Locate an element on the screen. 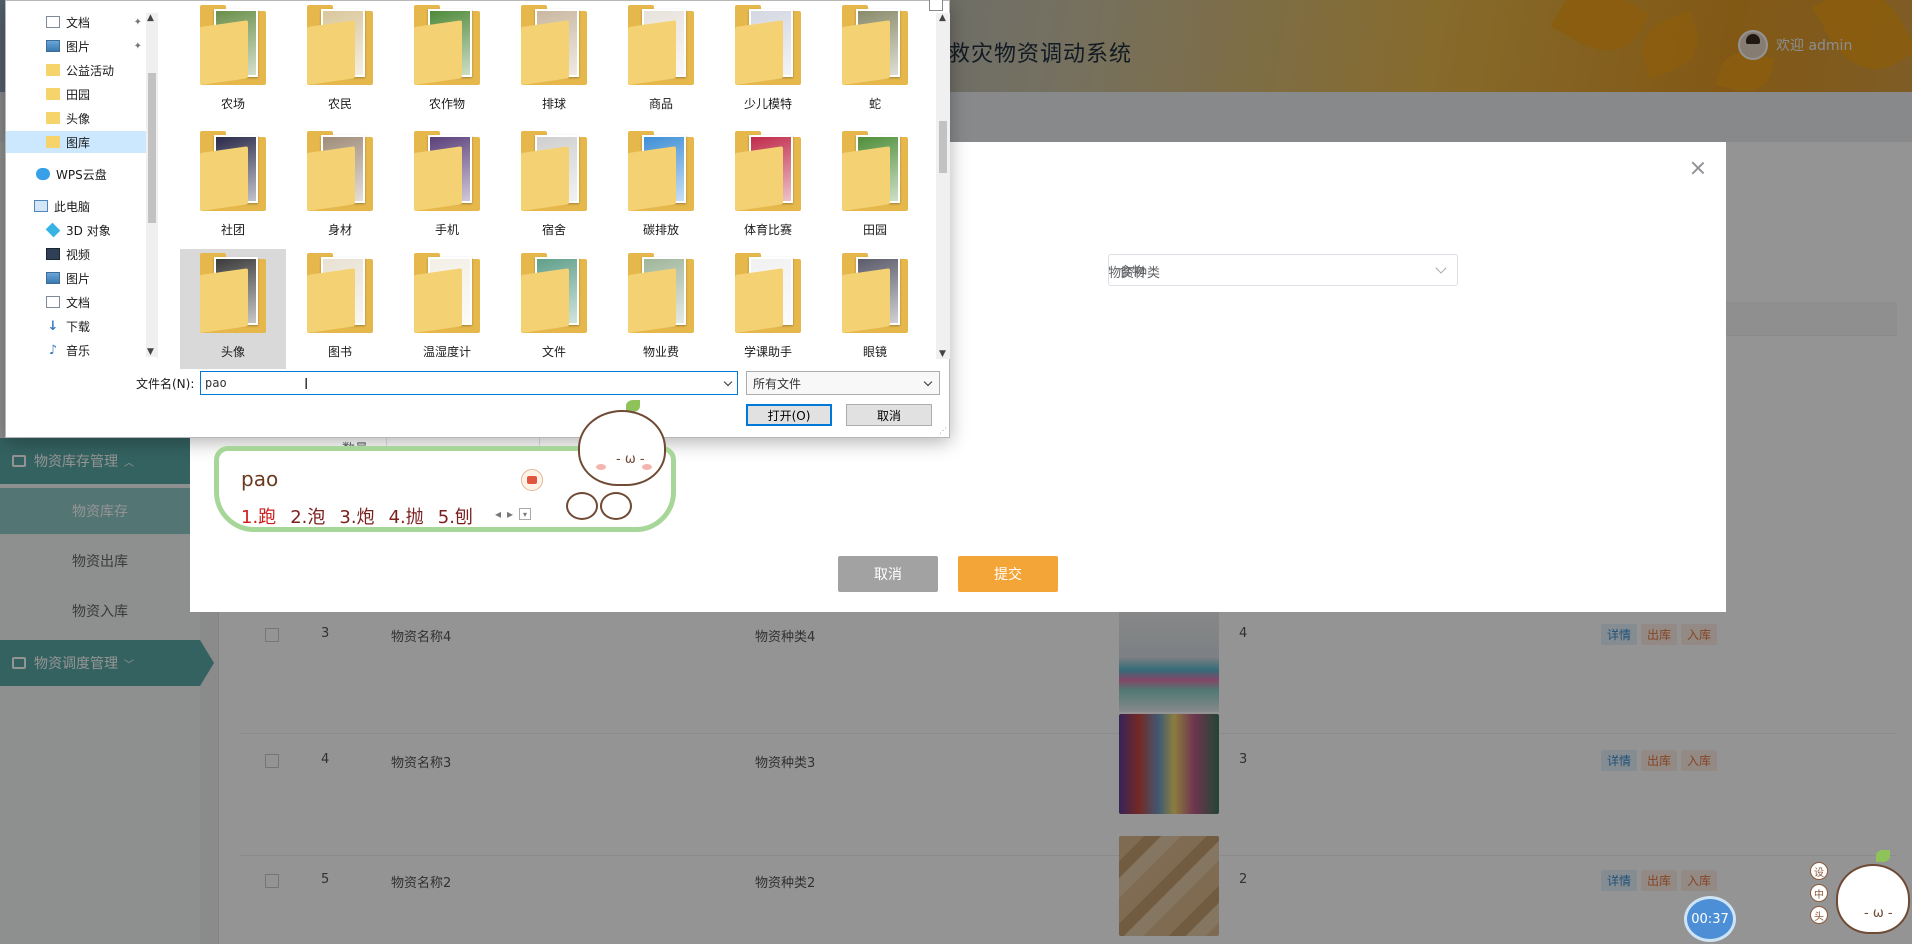 The height and width of the screenshot is (944, 1912). recording-timer: 00:37 is located at coordinates (1710, 919).